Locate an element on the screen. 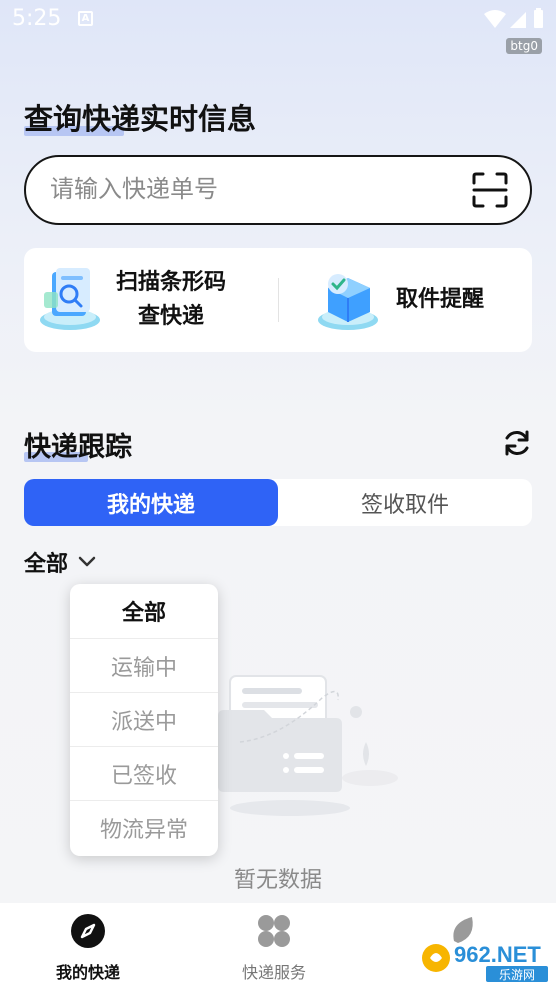 Image resolution: width=556 pixels, height=990 pixels. refresh-icon is located at coordinates (517, 445).